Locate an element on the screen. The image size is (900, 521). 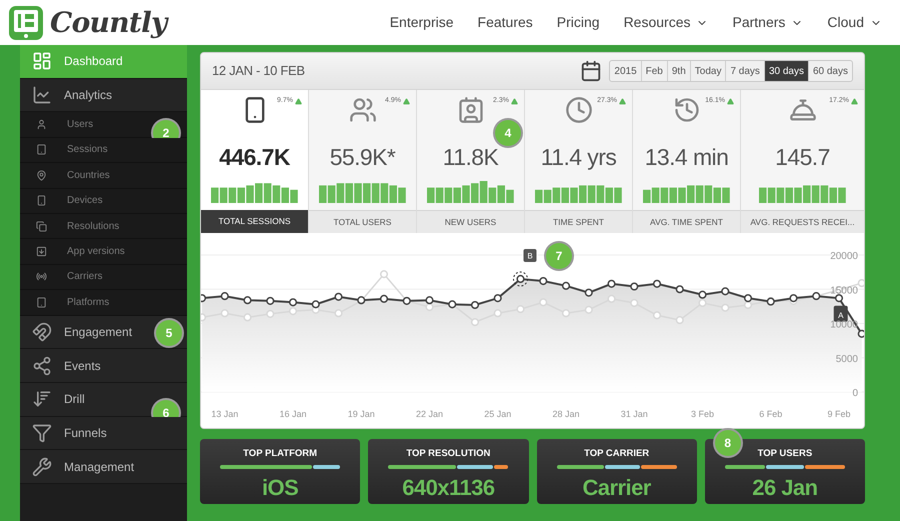
metric-tab: TIME SPENT is located at coordinates (578, 221).